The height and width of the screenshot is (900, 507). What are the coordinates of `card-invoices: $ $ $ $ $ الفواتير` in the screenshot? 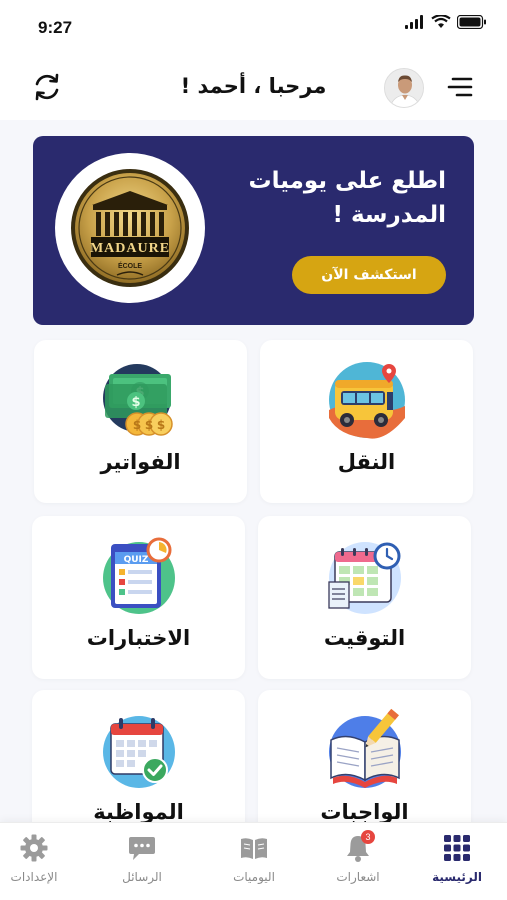 It's located at (140, 421).